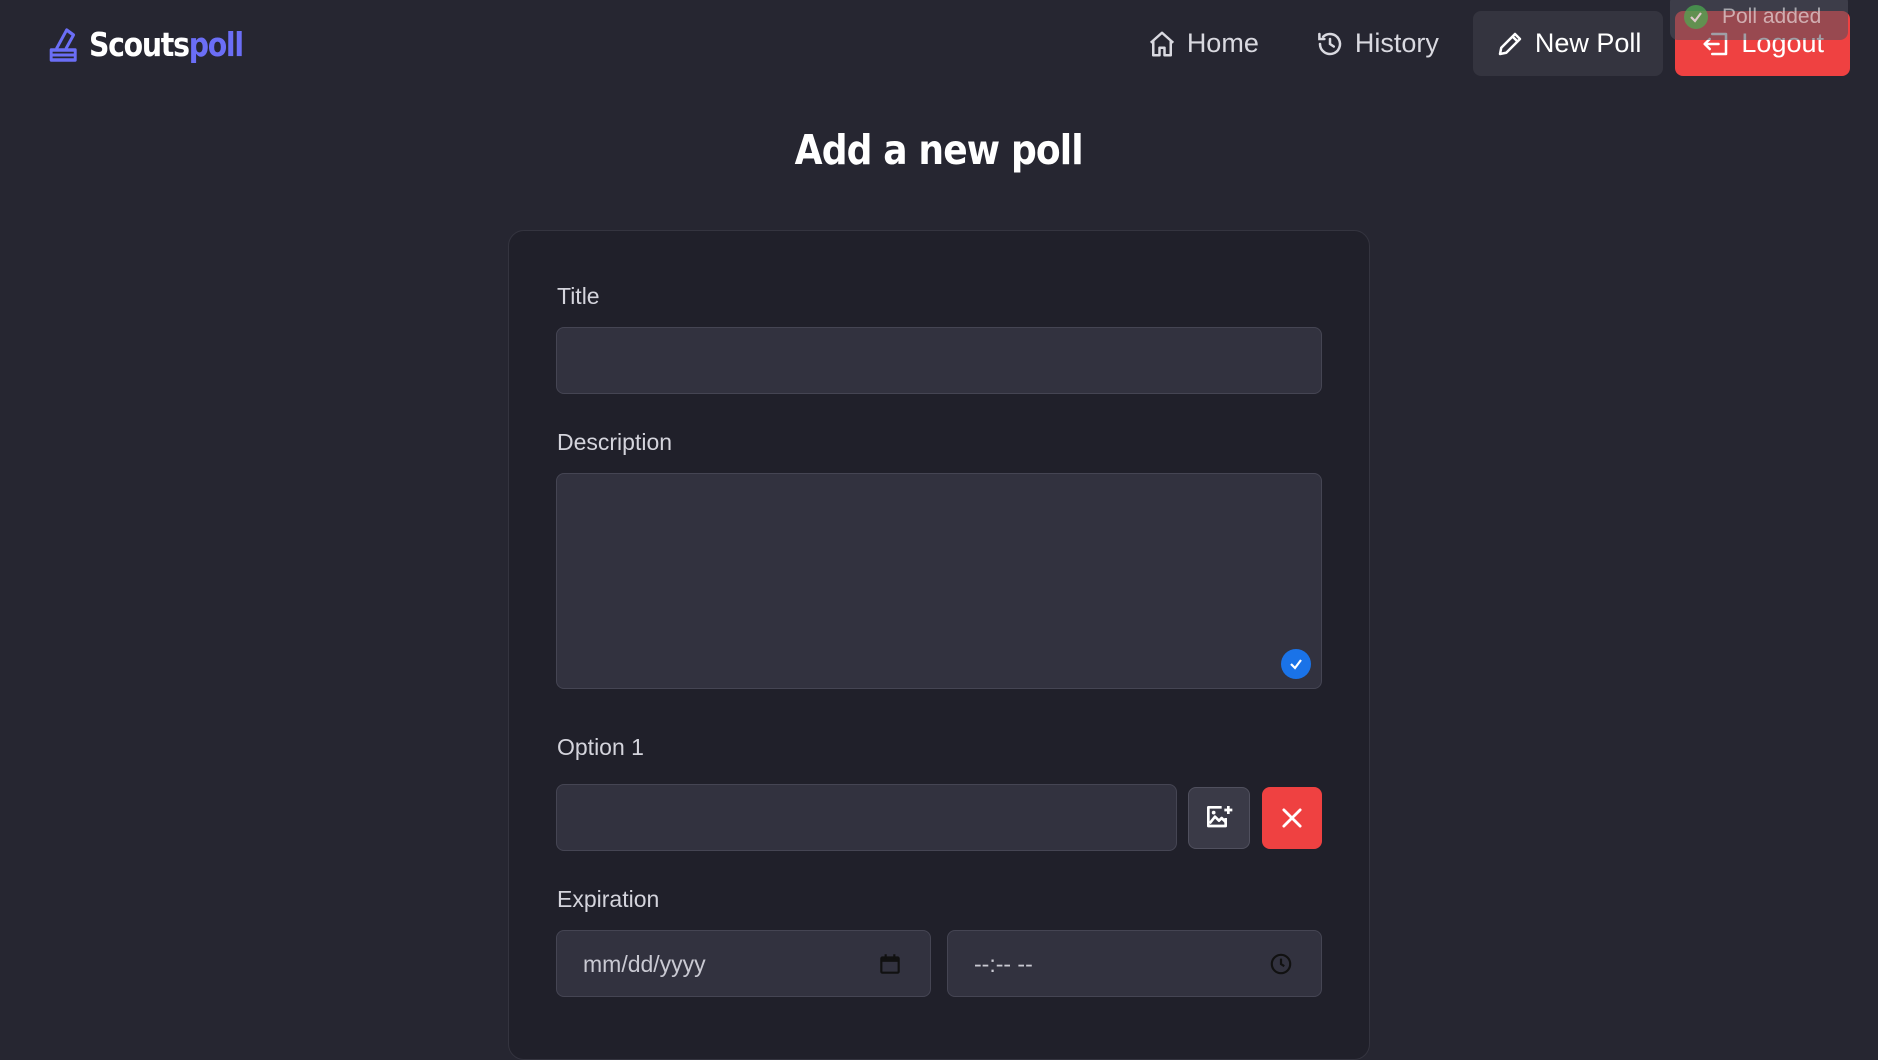 This screenshot has width=1878, height=1060. I want to click on nav-new-poll: New Poll, so click(1568, 43).